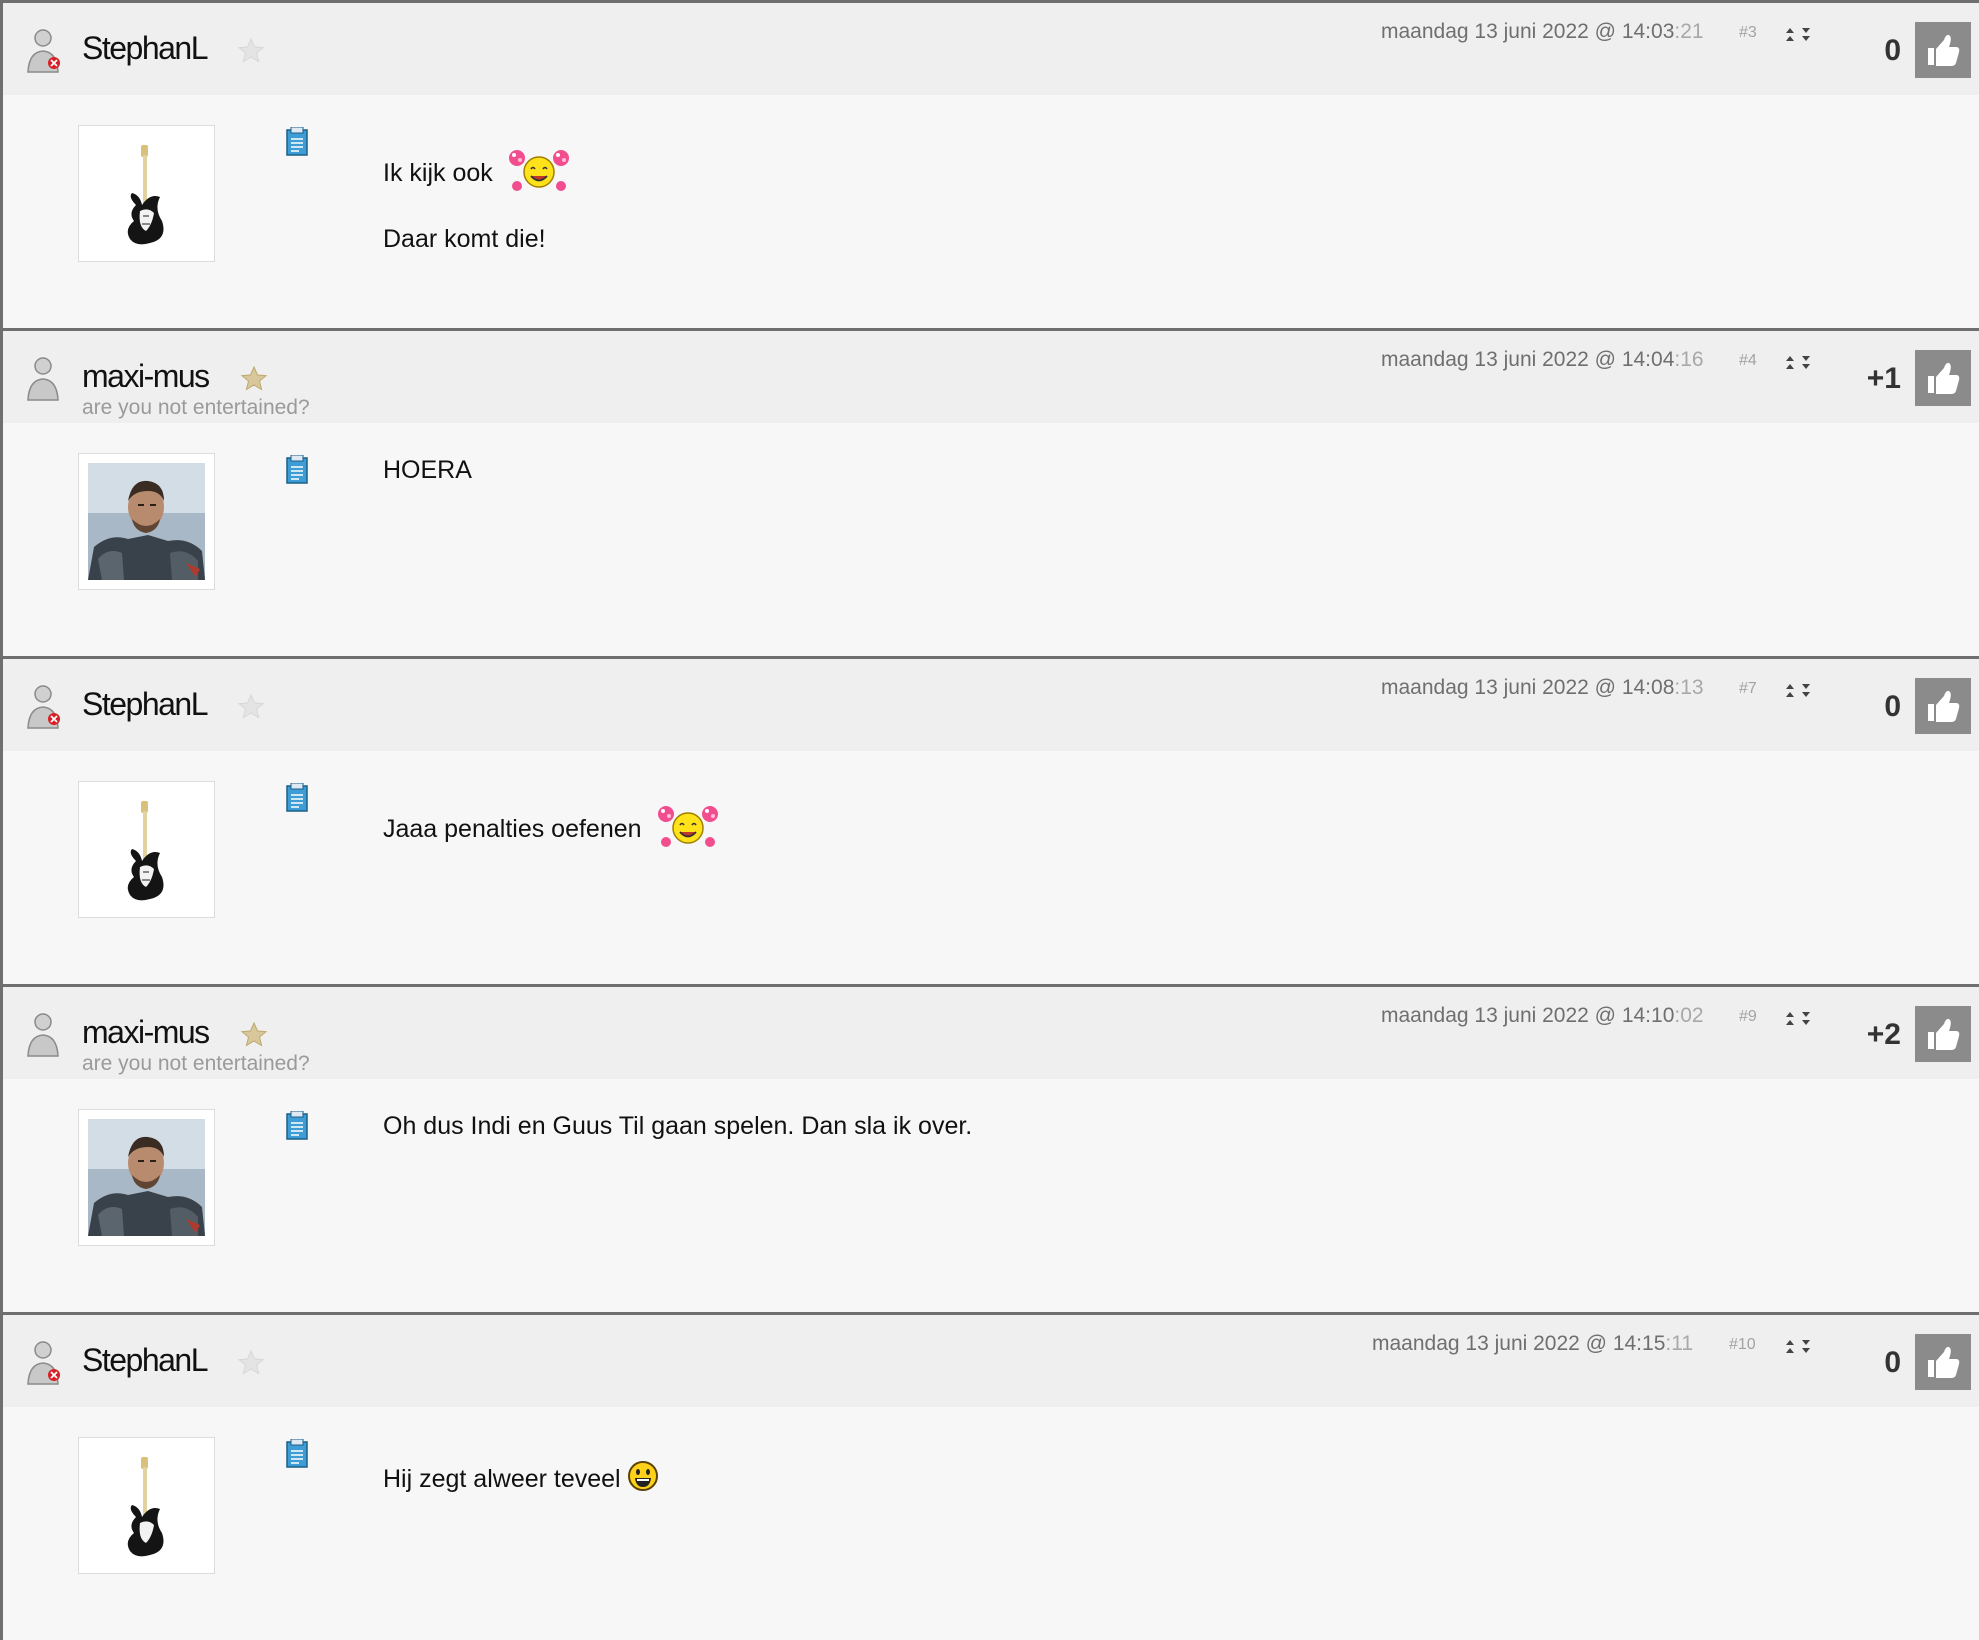  I want to click on post-text: Hij zegt alweer teveel, so click(521, 1477).